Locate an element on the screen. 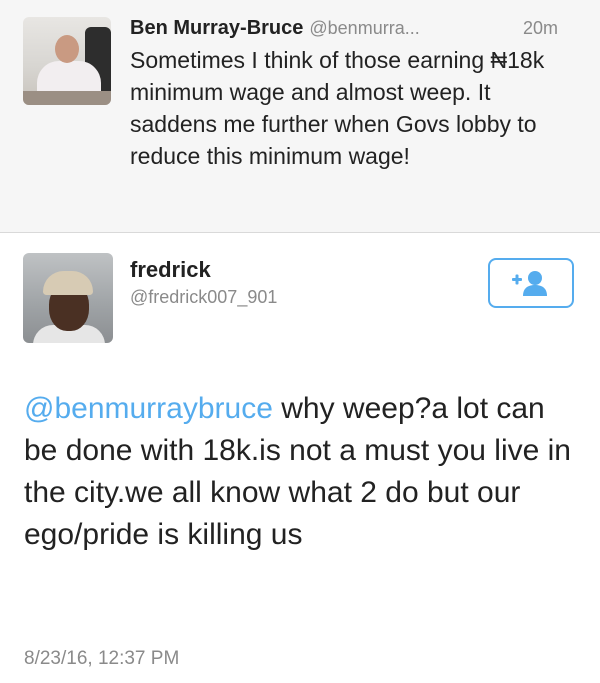  add-user-icon is located at coordinates (529, 283).